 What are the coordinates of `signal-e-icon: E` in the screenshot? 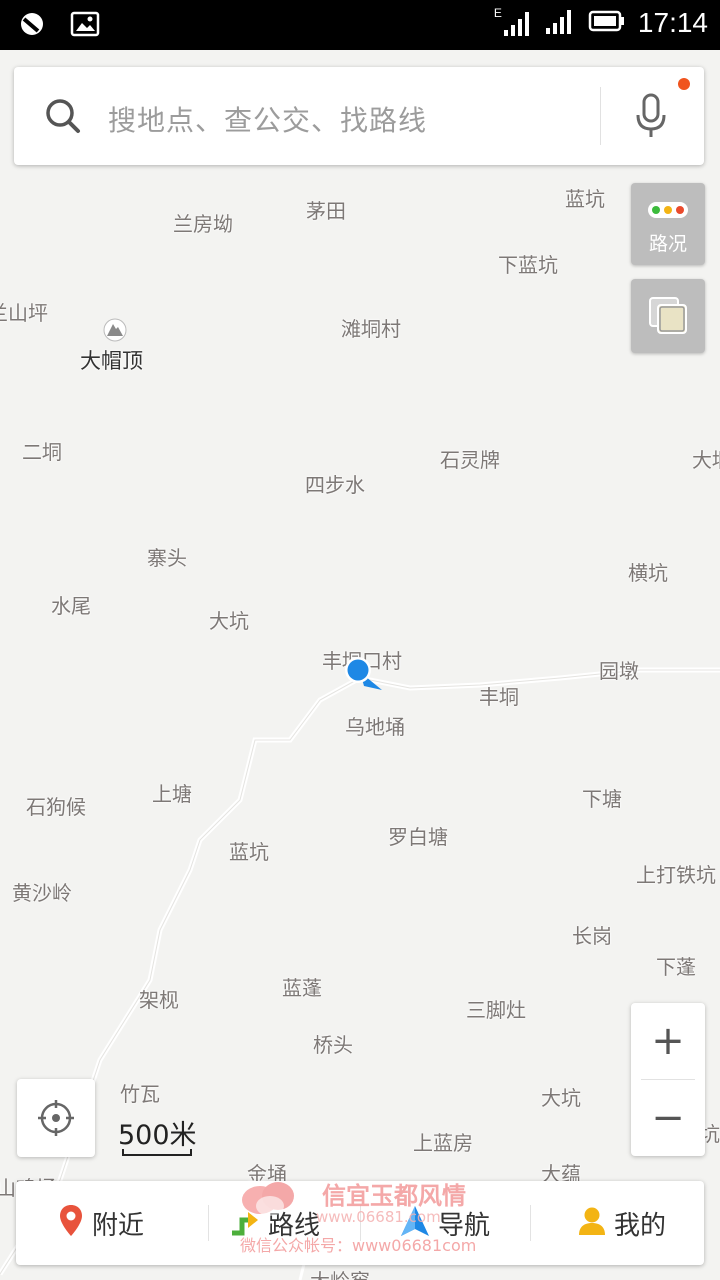 It's located at (512, 22).